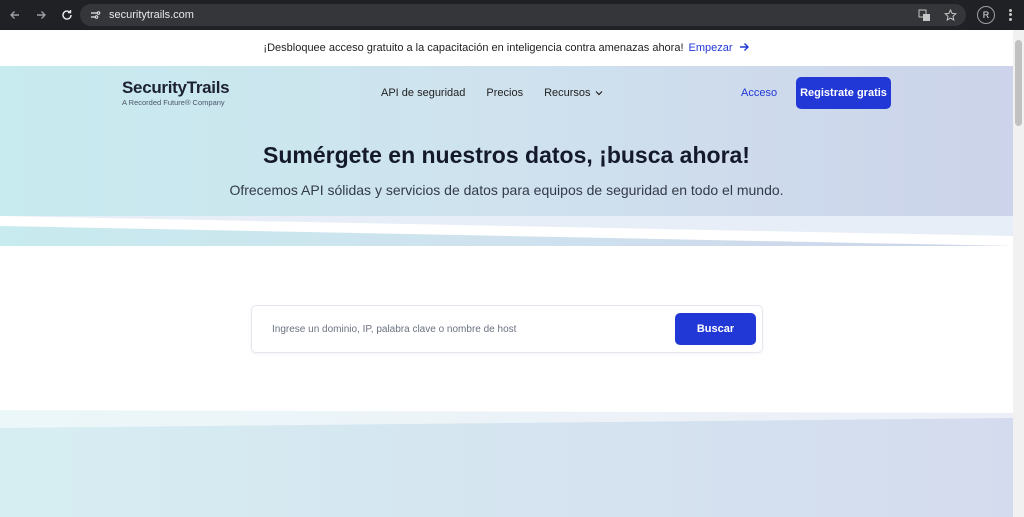  Describe the element at coordinates (504, 93) in the screenshot. I see `nav-item-pricing: Precios` at that location.